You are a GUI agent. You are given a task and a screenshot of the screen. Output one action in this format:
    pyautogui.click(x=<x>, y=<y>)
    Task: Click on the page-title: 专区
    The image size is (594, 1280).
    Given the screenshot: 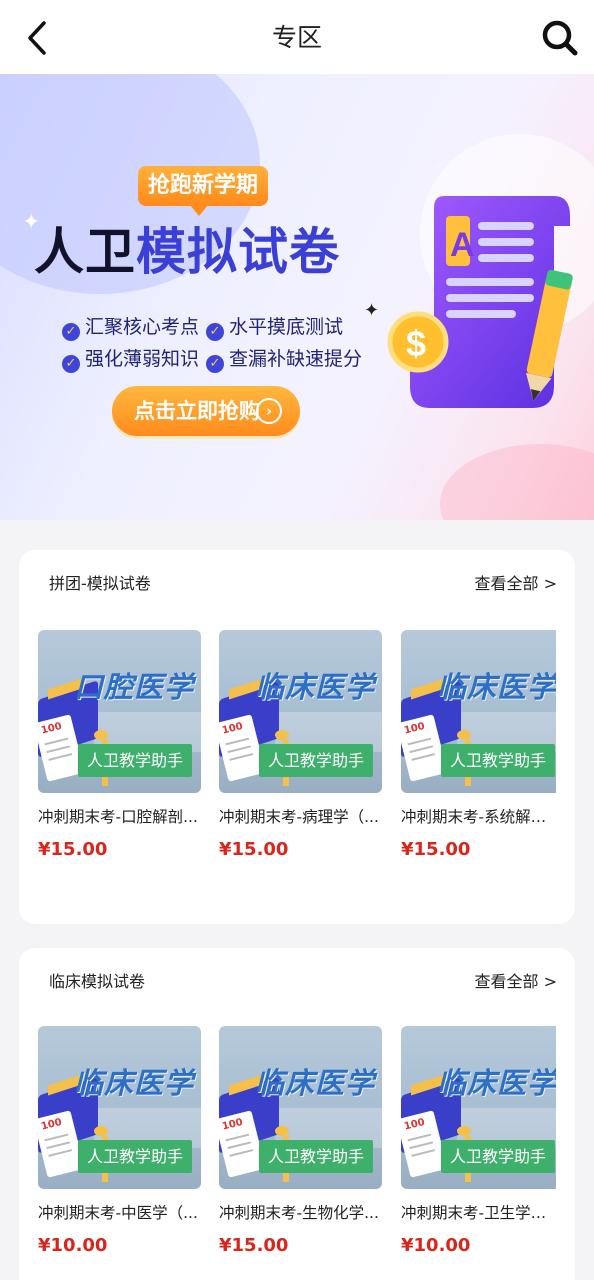 What is the action you would take?
    pyautogui.click(x=296, y=37)
    